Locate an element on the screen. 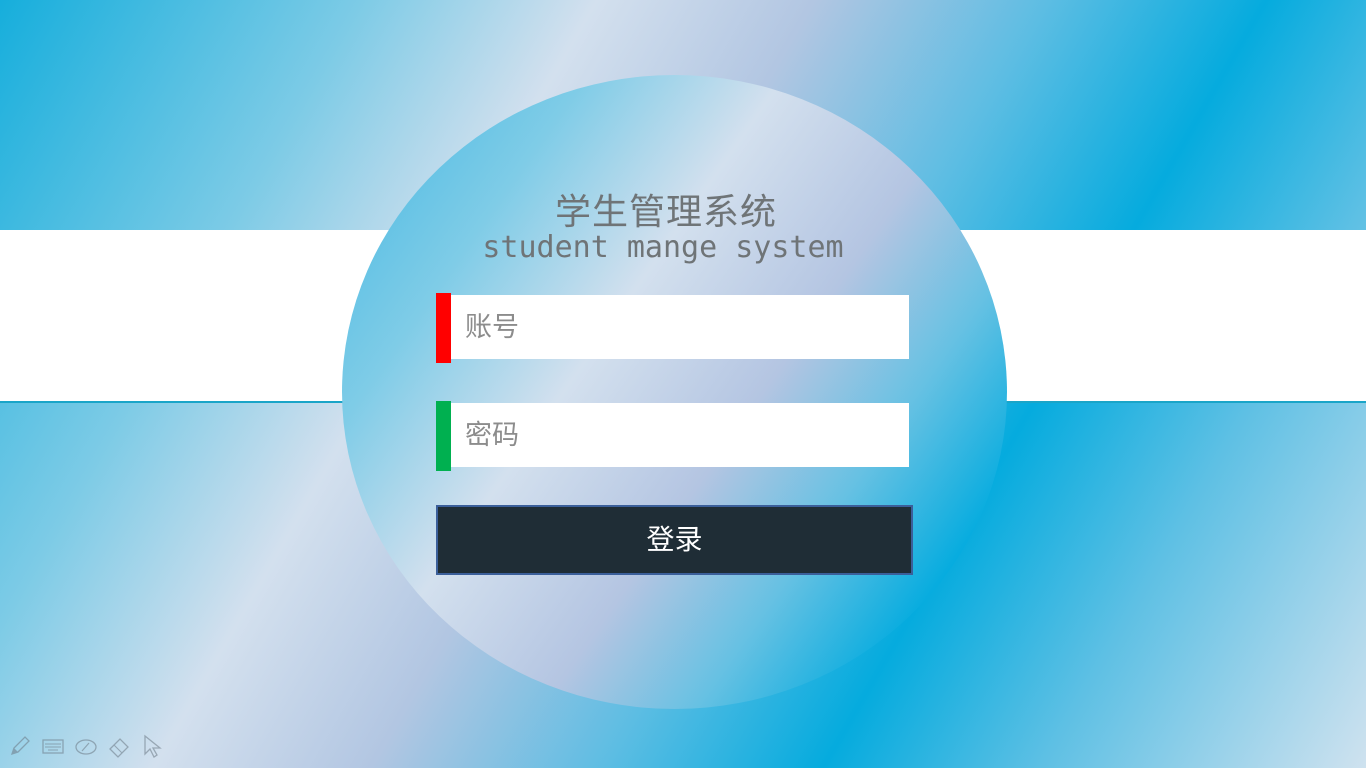 The image size is (1366, 768). password-field is located at coordinates (672, 436).